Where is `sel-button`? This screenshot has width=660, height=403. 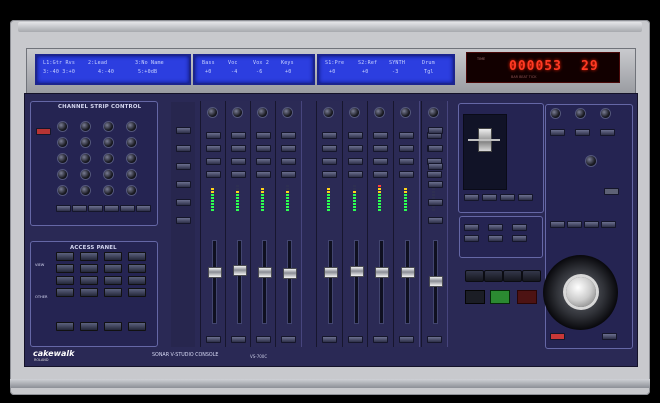 sel-button is located at coordinates (609, 336).